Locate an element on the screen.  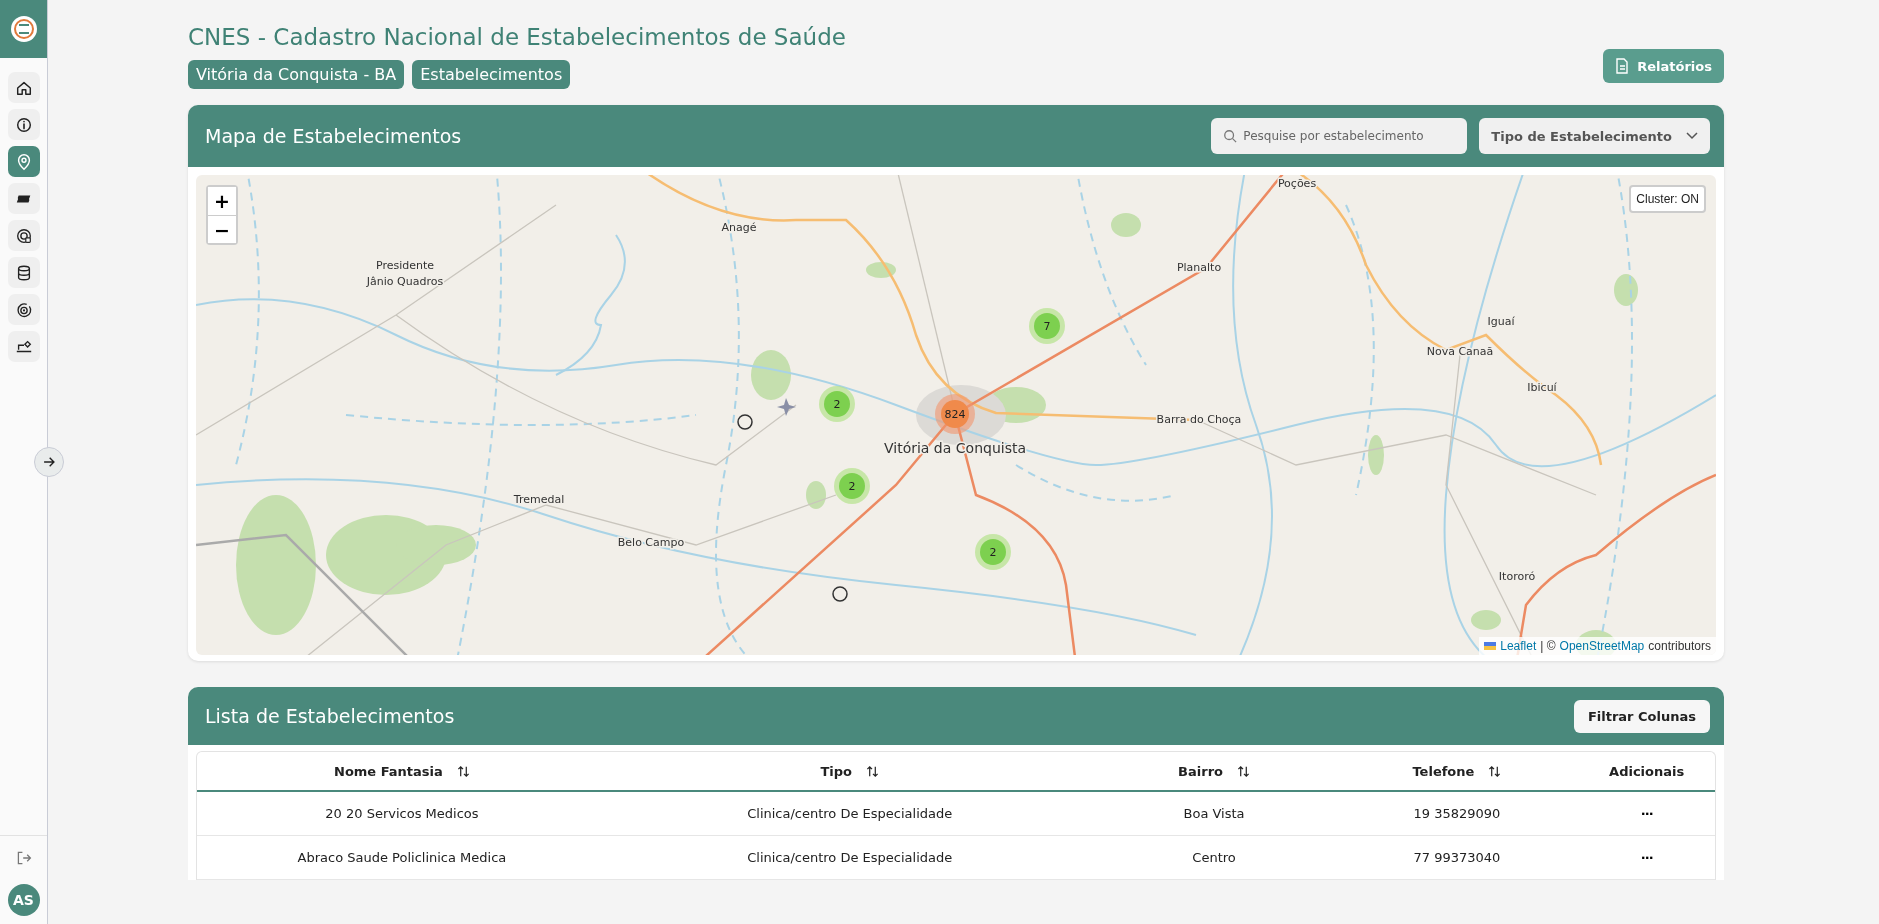
column-header: Telefone is located at coordinates (1443, 771).